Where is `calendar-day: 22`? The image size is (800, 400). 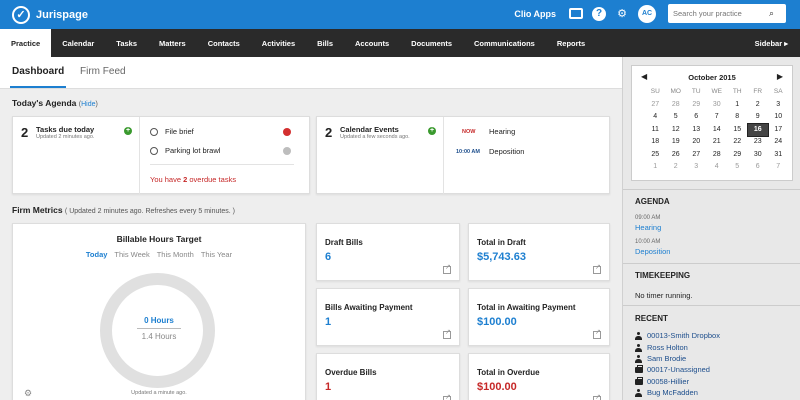
calendar-day: 22 is located at coordinates (737, 142).